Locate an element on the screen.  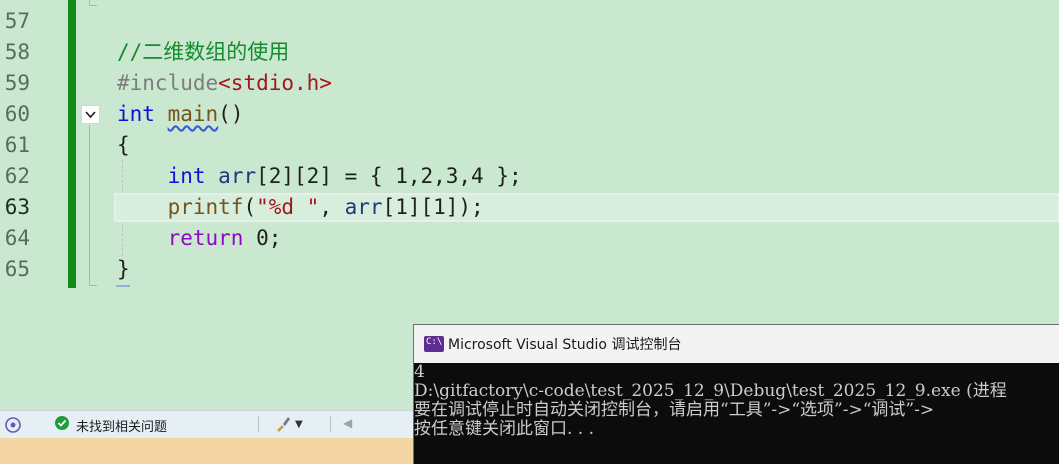
console-line: 4 is located at coordinates (419, 372).